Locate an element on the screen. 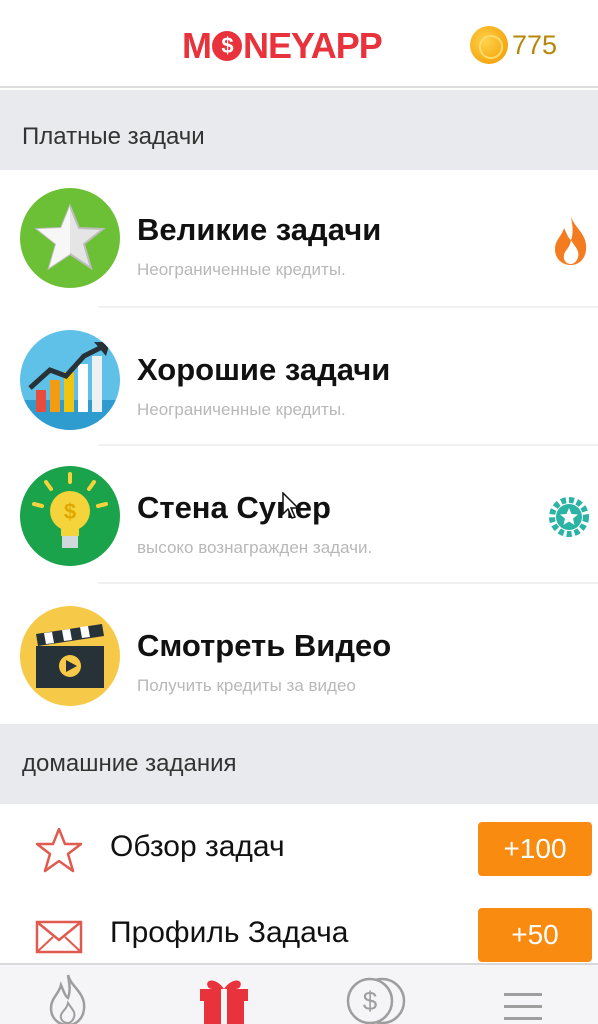 The height and width of the screenshot is (1024, 598). menu-icon is located at coordinates (523, 1006).